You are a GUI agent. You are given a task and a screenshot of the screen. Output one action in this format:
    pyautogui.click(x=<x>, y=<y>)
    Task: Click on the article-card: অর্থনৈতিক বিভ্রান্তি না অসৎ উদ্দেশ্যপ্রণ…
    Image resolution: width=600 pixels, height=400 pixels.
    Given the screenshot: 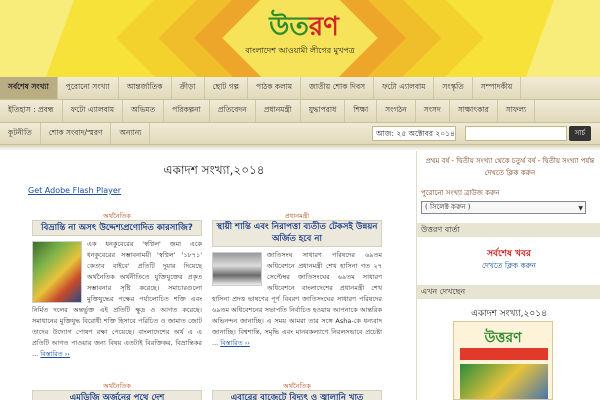 What is the action you would take?
    pyautogui.click(x=117, y=285)
    